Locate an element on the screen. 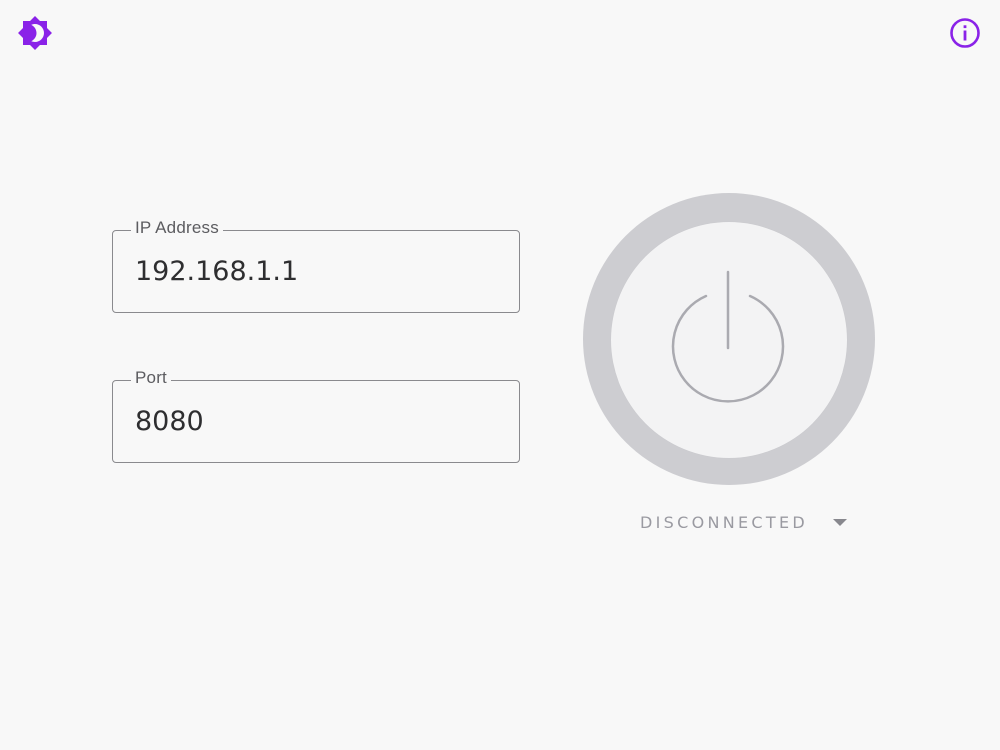 This screenshot has height=750, width=1000. port-label: Port is located at coordinates (151, 378).